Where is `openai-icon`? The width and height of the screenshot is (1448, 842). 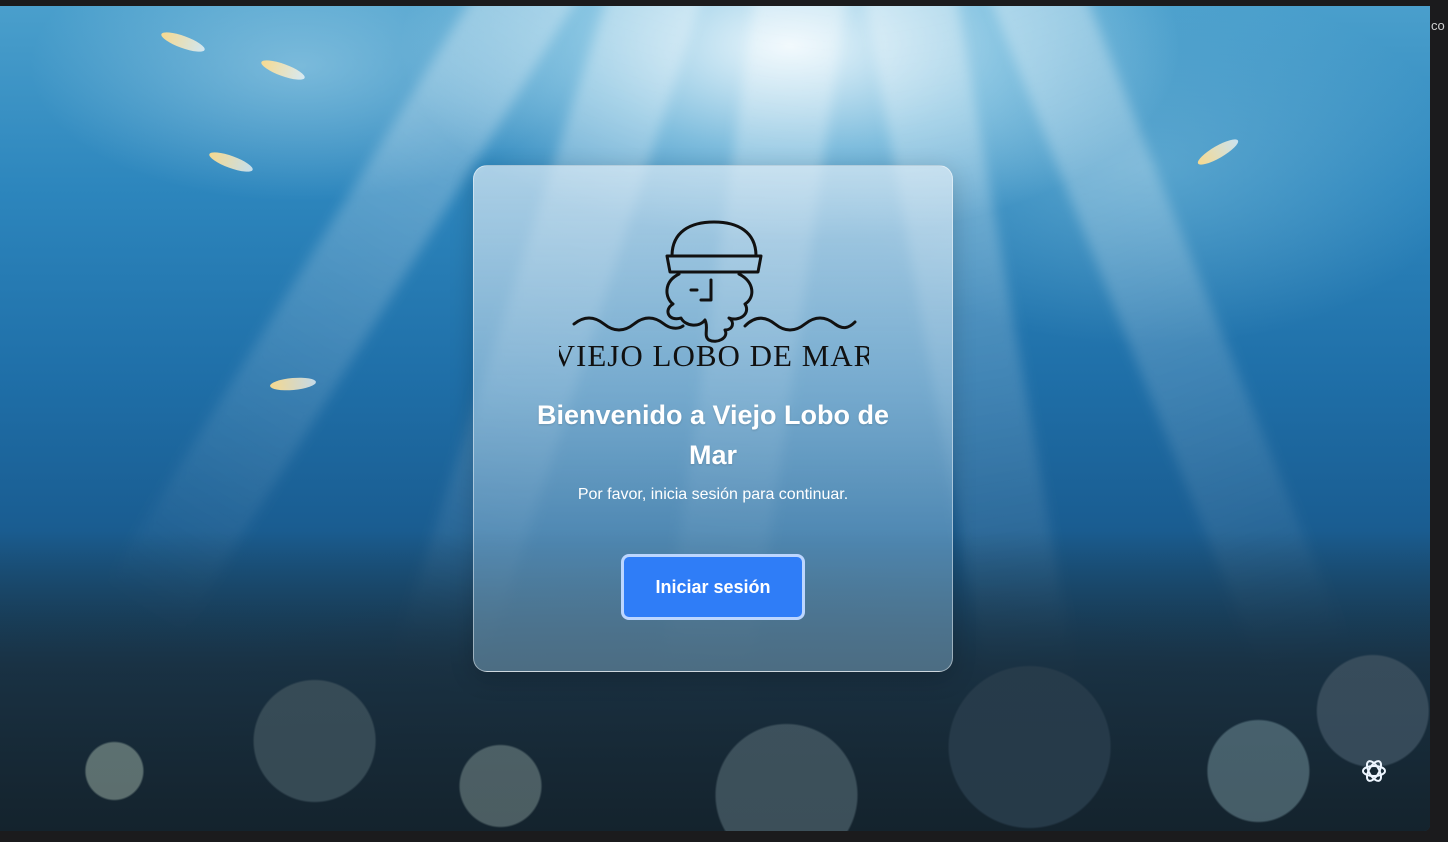 openai-icon is located at coordinates (1374, 771).